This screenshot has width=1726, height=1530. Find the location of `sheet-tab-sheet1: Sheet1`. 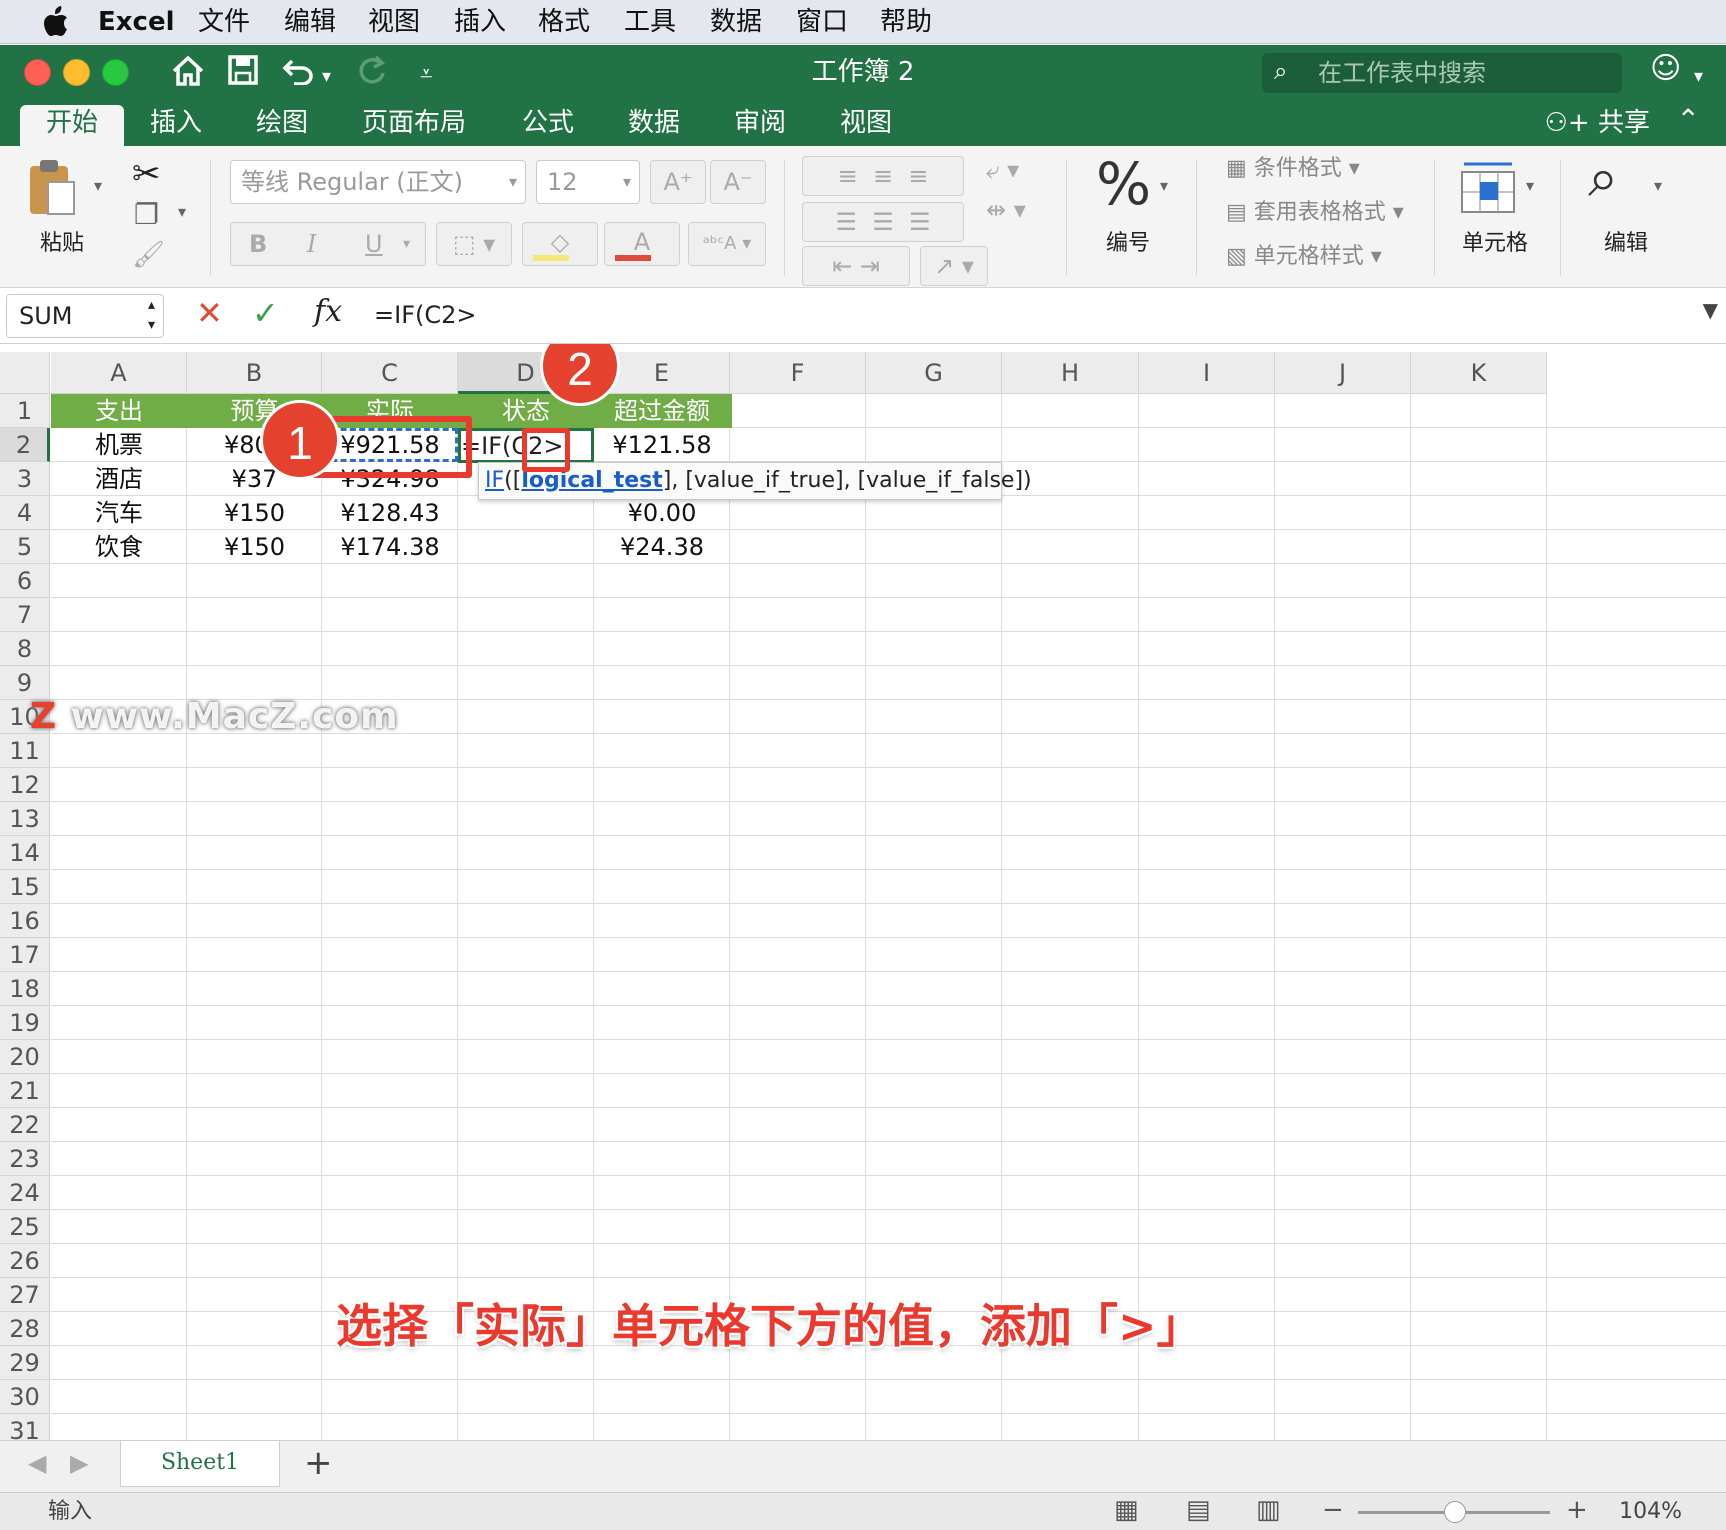

sheet-tab-sheet1: Sheet1 is located at coordinates (200, 1464).